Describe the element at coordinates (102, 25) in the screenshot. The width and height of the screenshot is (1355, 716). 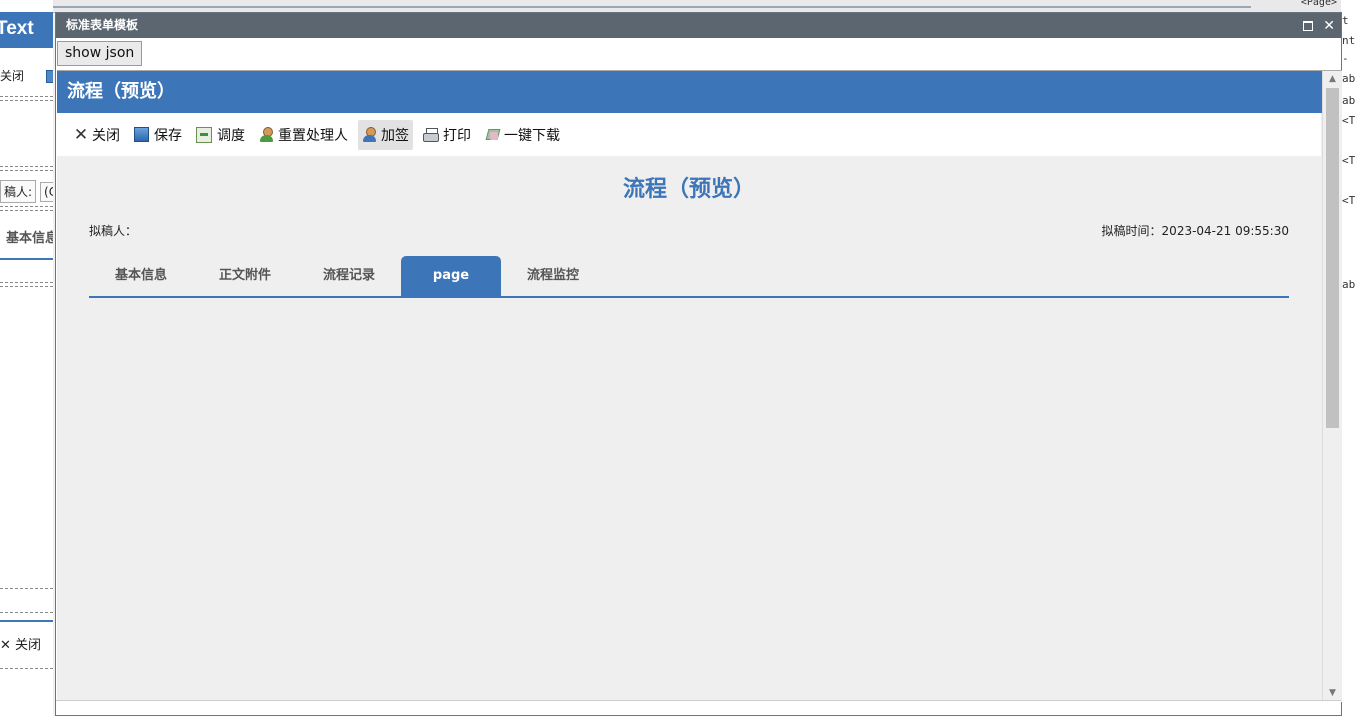
I see `dialog-title: 标准表单模板` at that location.